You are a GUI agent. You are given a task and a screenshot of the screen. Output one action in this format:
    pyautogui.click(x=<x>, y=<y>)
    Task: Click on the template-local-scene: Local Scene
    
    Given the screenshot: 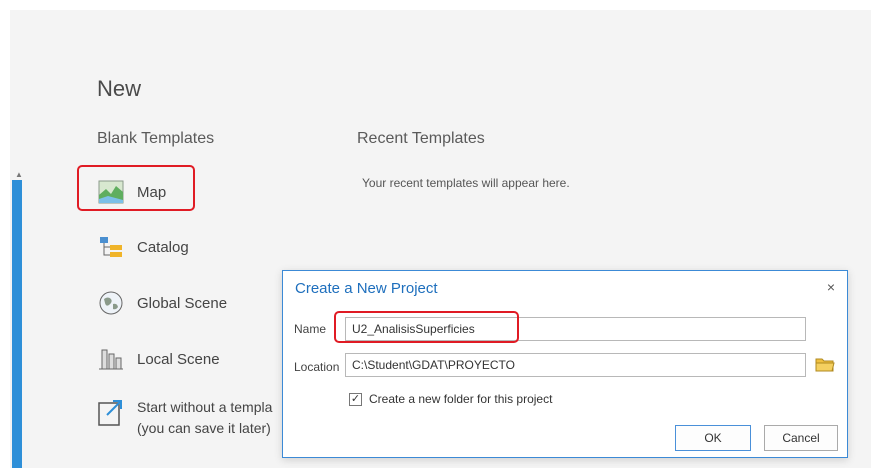 What is the action you would take?
    pyautogui.click(x=158, y=359)
    